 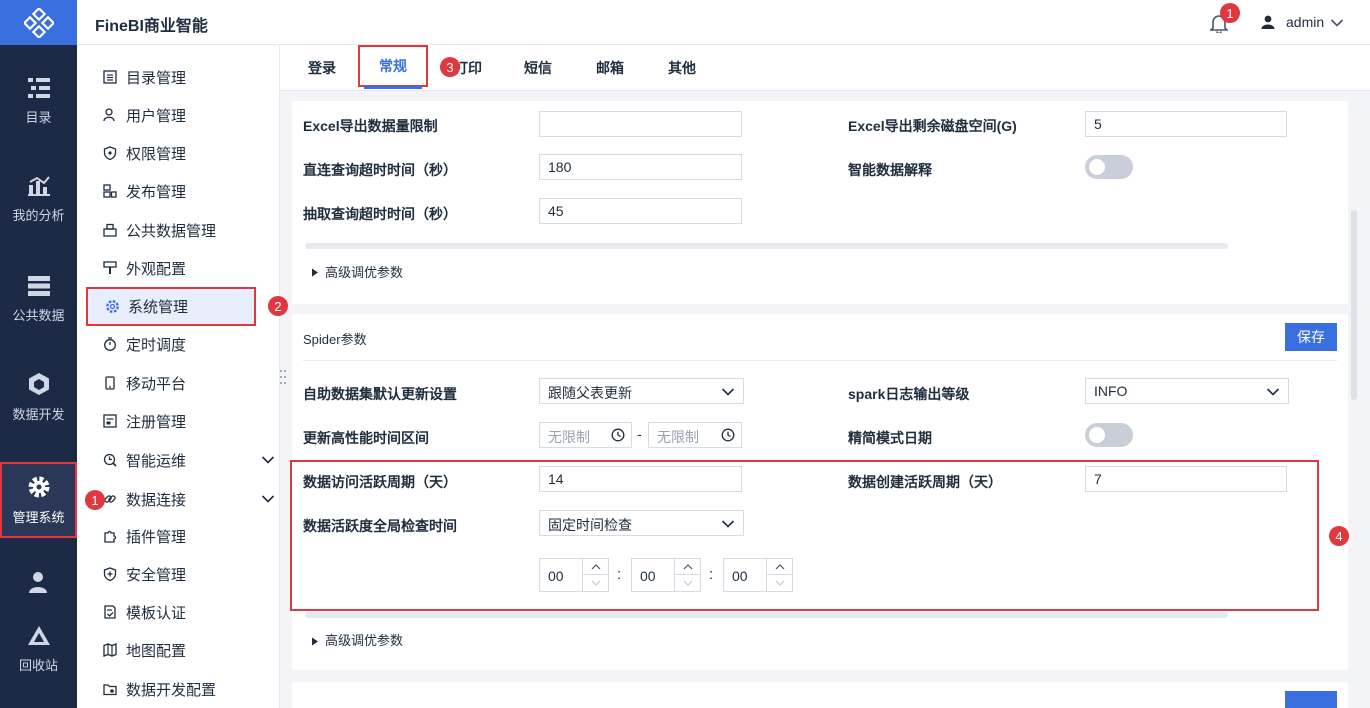 I want to click on sidebar-item-template-cert: 模板认证, so click(x=143, y=612).